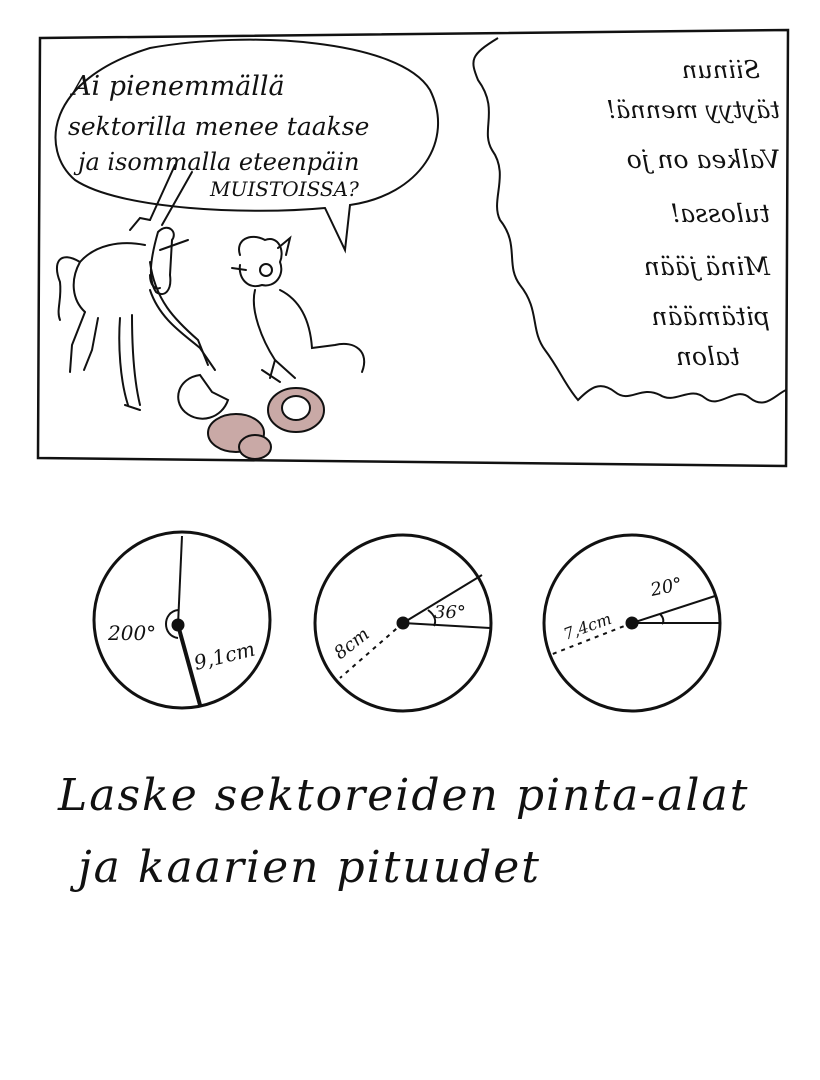 This screenshot has height=1080, width=820. Describe the element at coordinates (710, 316) in the screenshot. I see `mirror-line-6: pitämään` at that location.